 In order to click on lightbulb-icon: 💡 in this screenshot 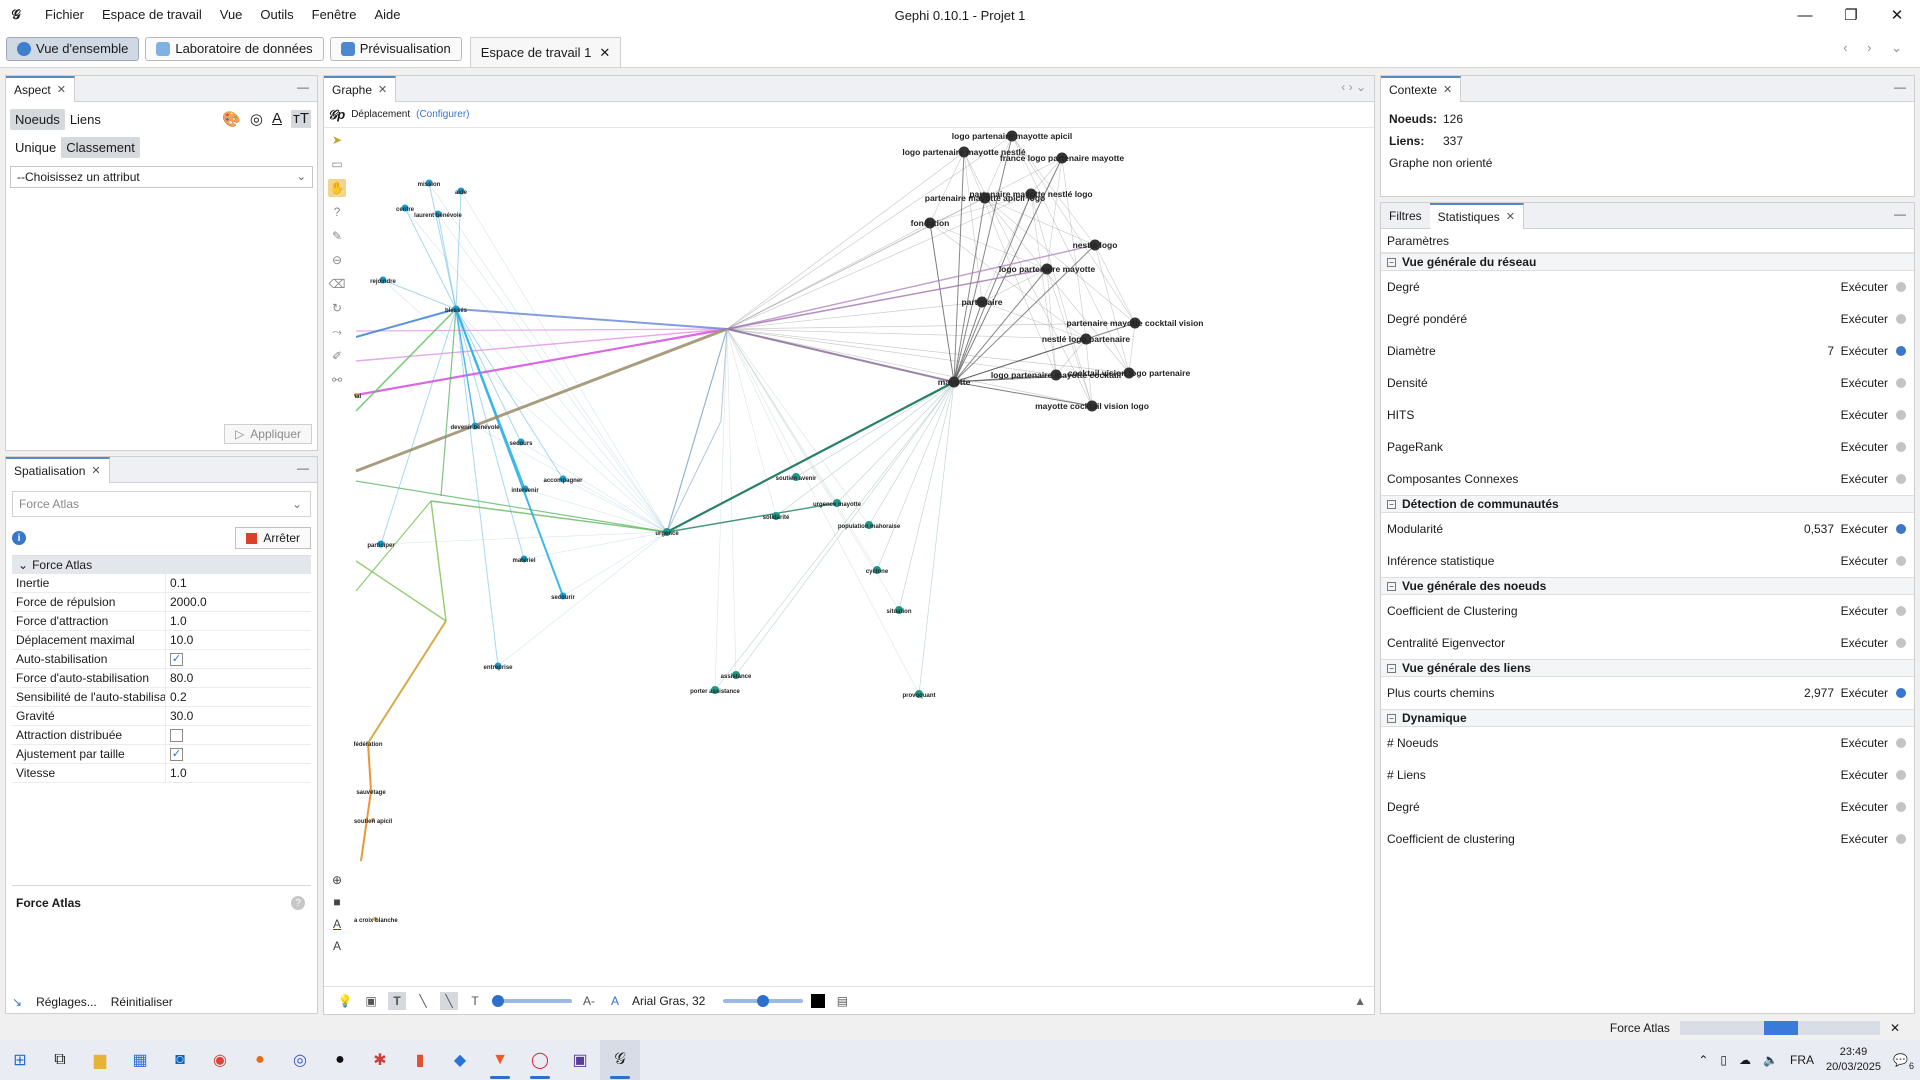, I will do `click(345, 1001)`.